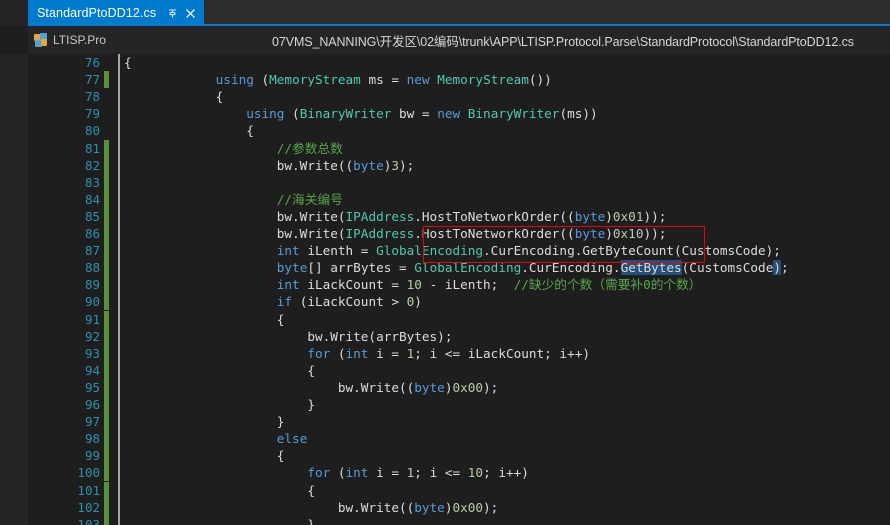  I want to click on code-token: bw.Write(, so click(235, 233).